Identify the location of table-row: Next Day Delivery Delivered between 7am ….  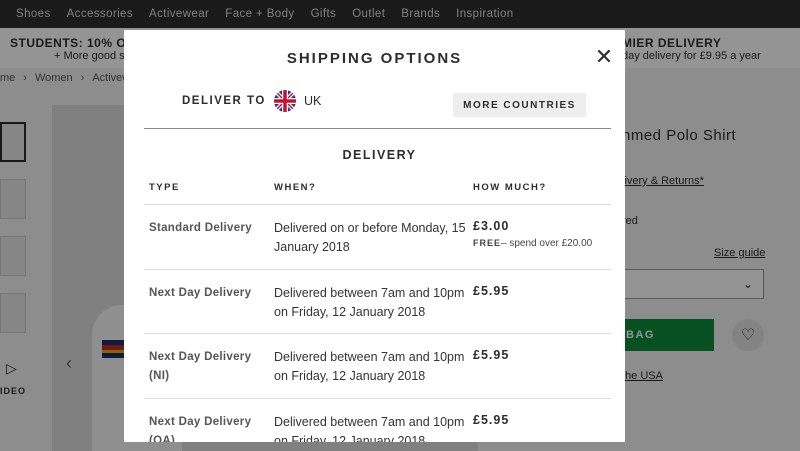
(377, 301).